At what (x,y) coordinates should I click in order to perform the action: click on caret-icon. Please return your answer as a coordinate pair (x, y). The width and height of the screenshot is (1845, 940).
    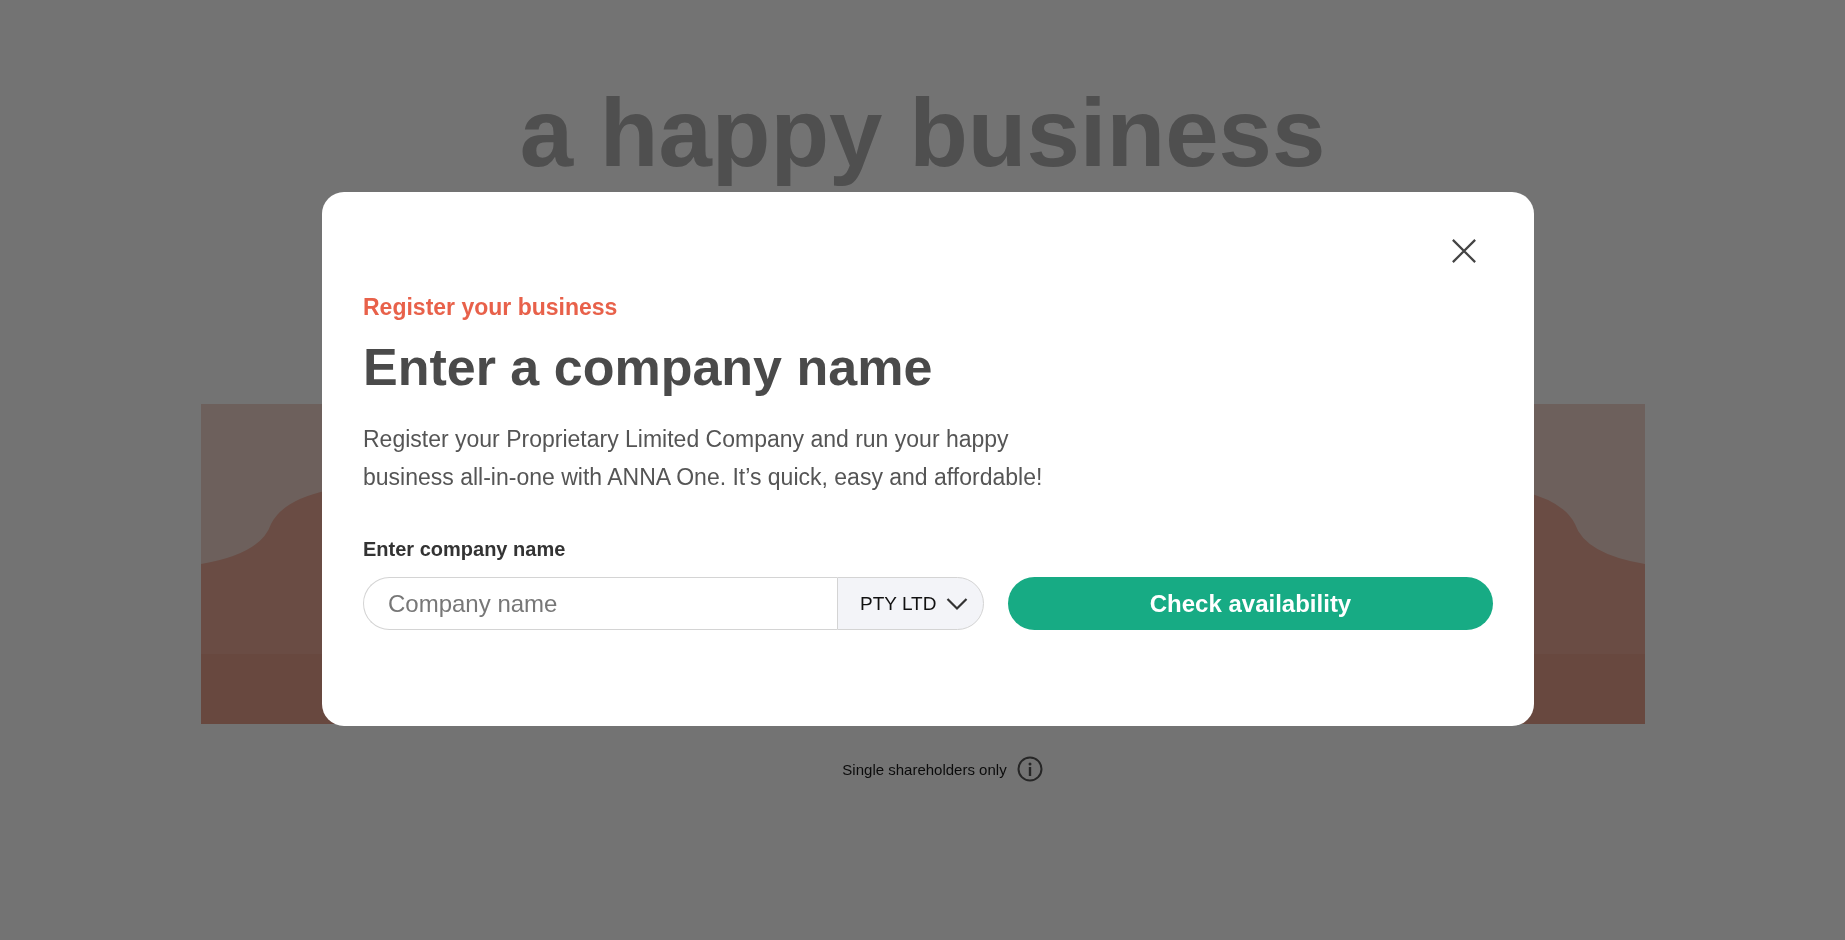
    Looking at the image, I should click on (957, 603).